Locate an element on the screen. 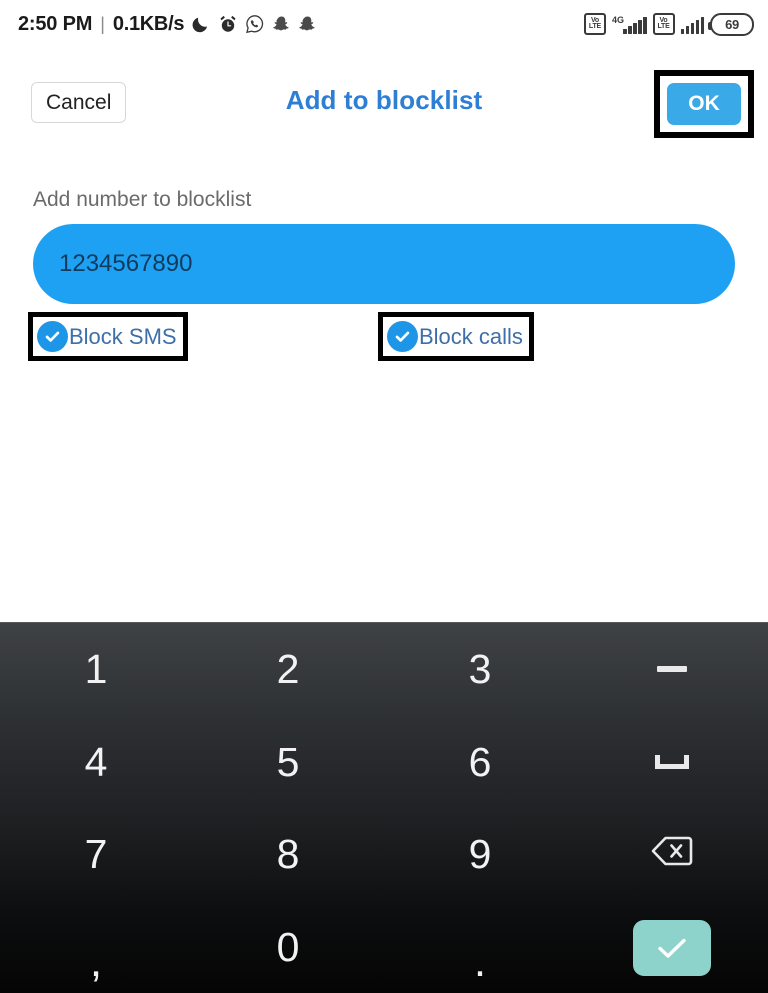  status-time: 2:50 PM is located at coordinates (55, 23).